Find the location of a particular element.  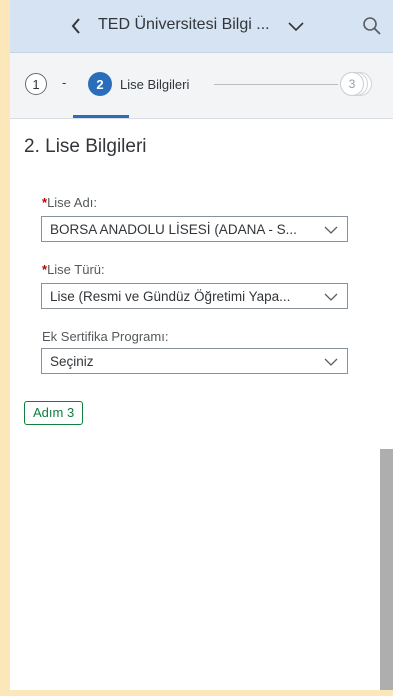

back-button is located at coordinates (76, 26).